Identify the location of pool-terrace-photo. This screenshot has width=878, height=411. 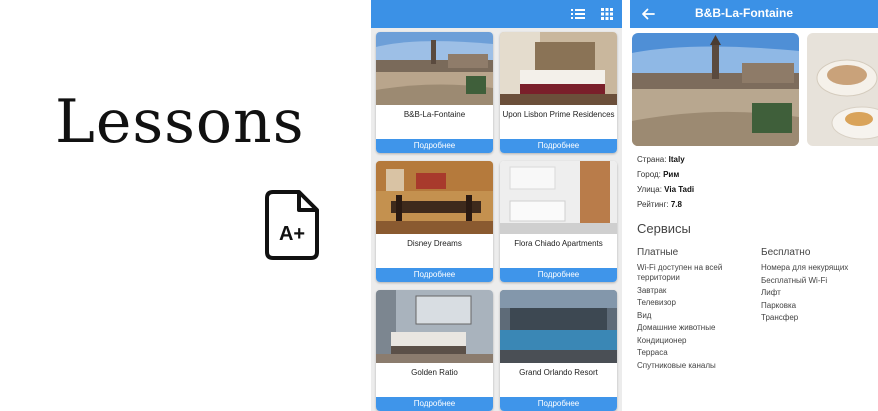
(558, 326).